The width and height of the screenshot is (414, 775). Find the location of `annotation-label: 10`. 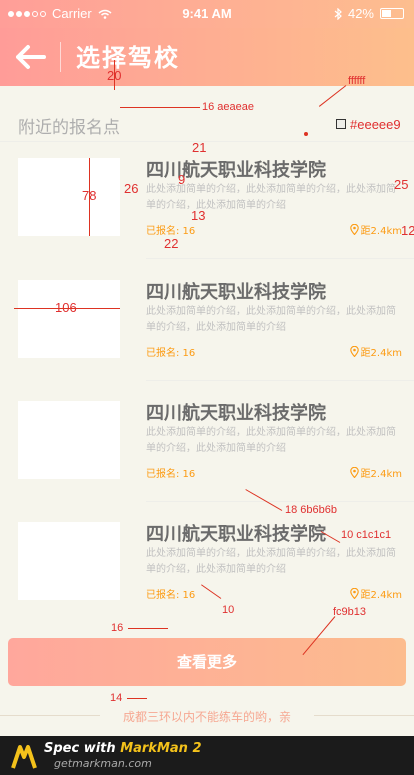

annotation-label: 10 is located at coordinates (228, 610).